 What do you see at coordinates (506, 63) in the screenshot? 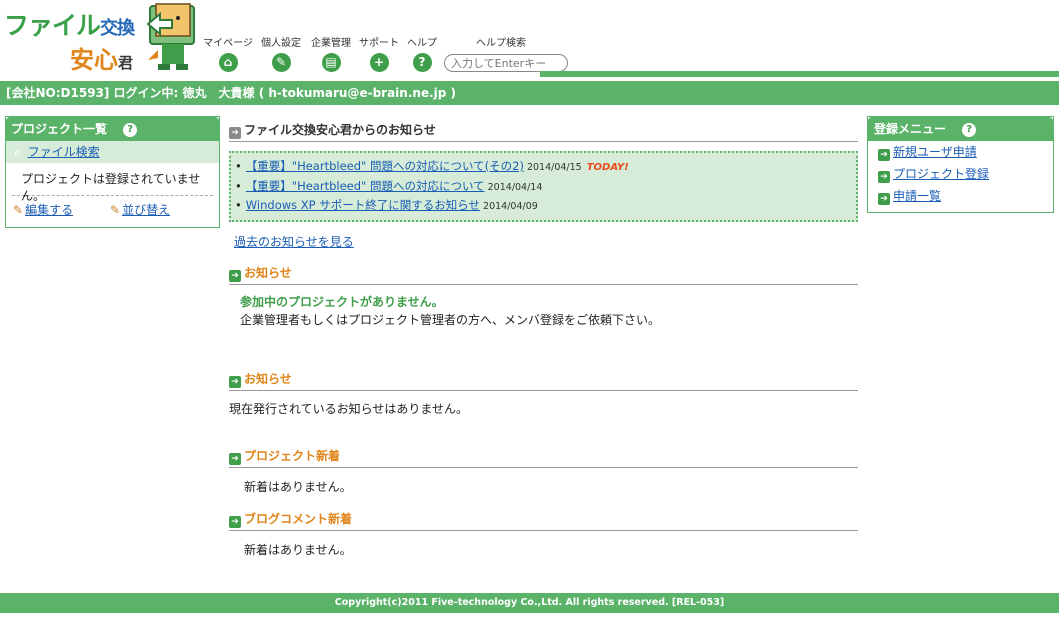
I see `help-search-input` at bounding box center [506, 63].